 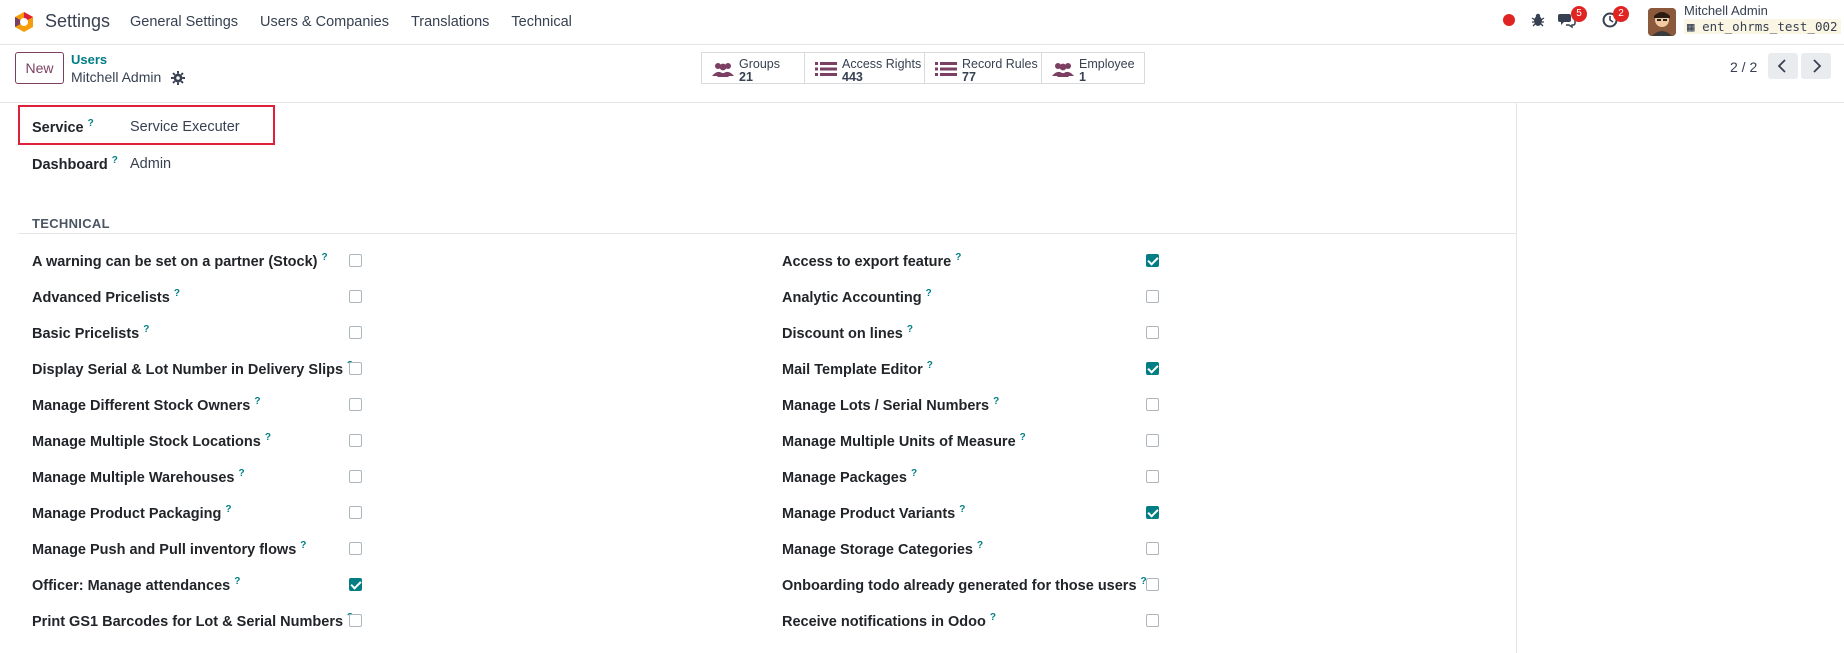 What do you see at coordinates (58, 127) in the screenshot?
I see `service-label-text: Service` at bounding box center [58, 127].